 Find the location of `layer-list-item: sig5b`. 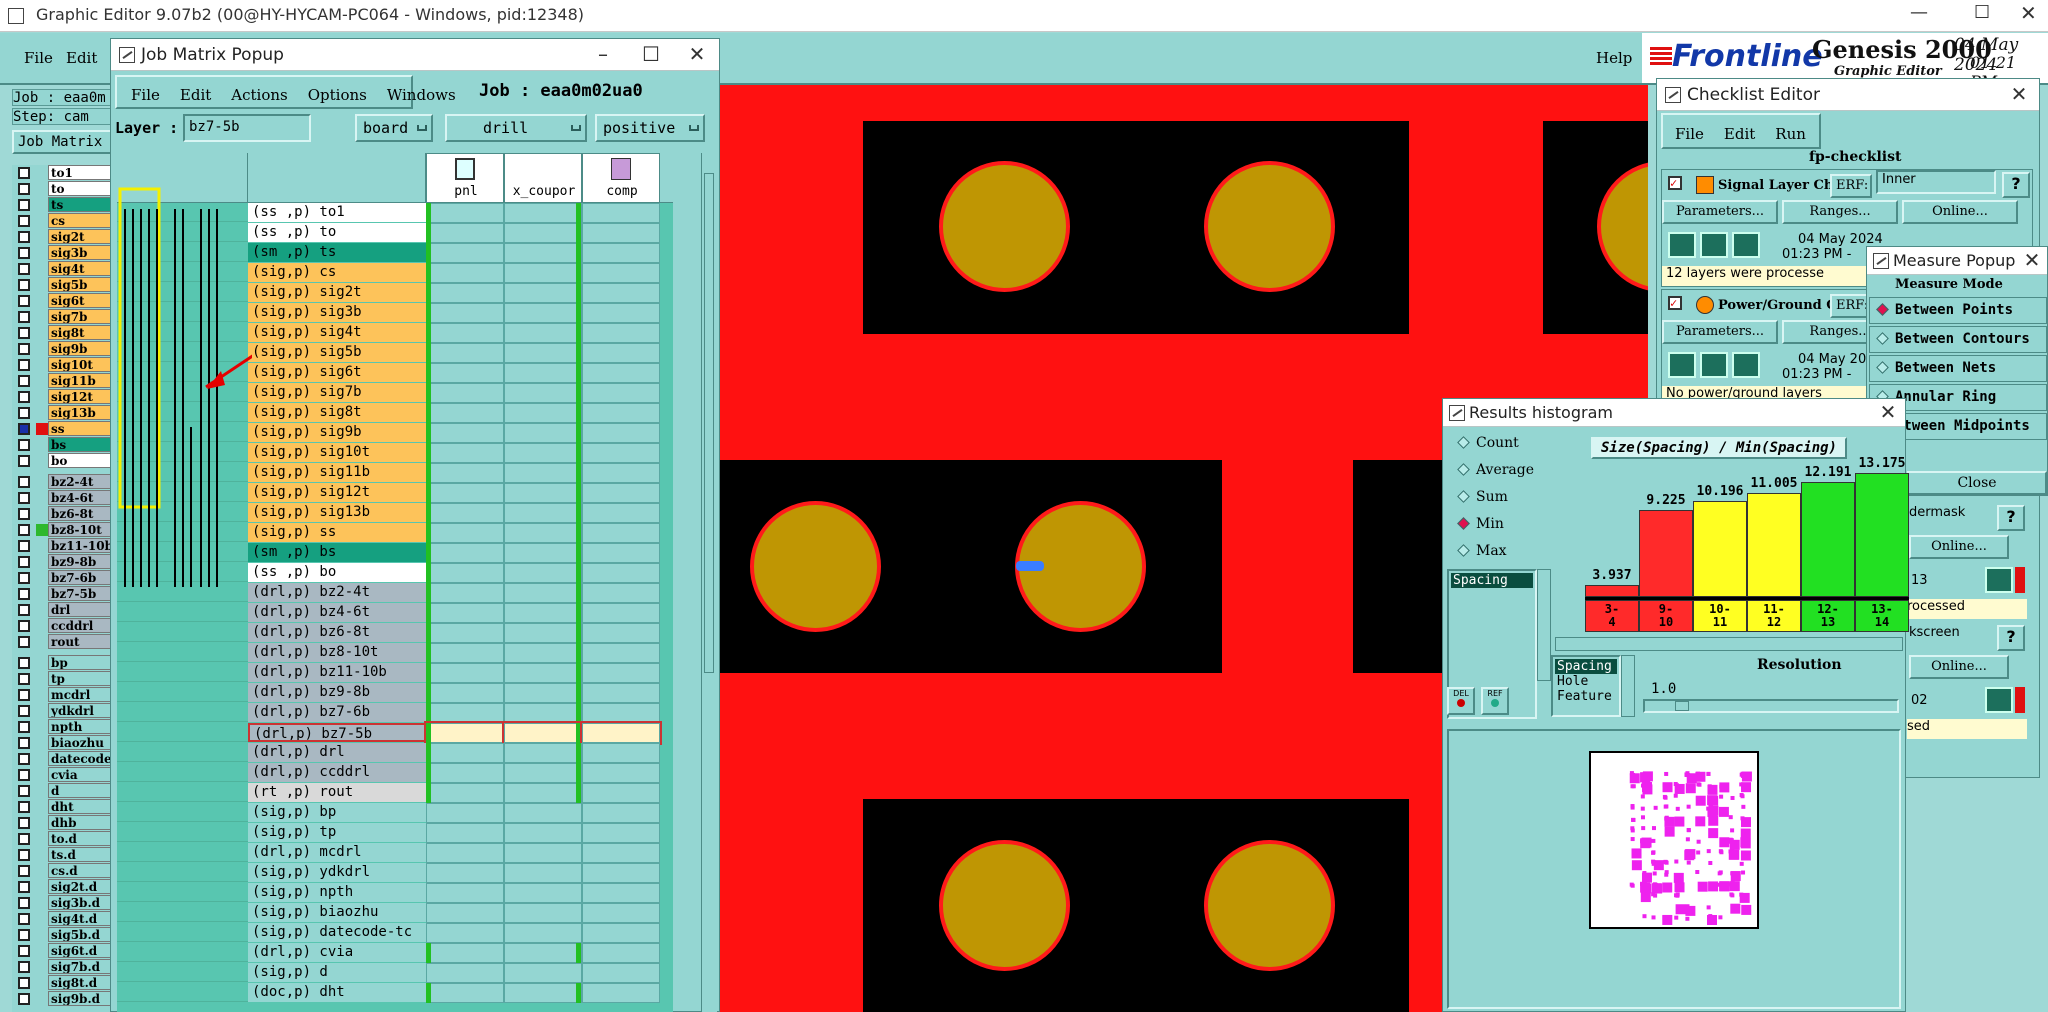

layer-list-item: sig5b is located at coordinates (62, 285).